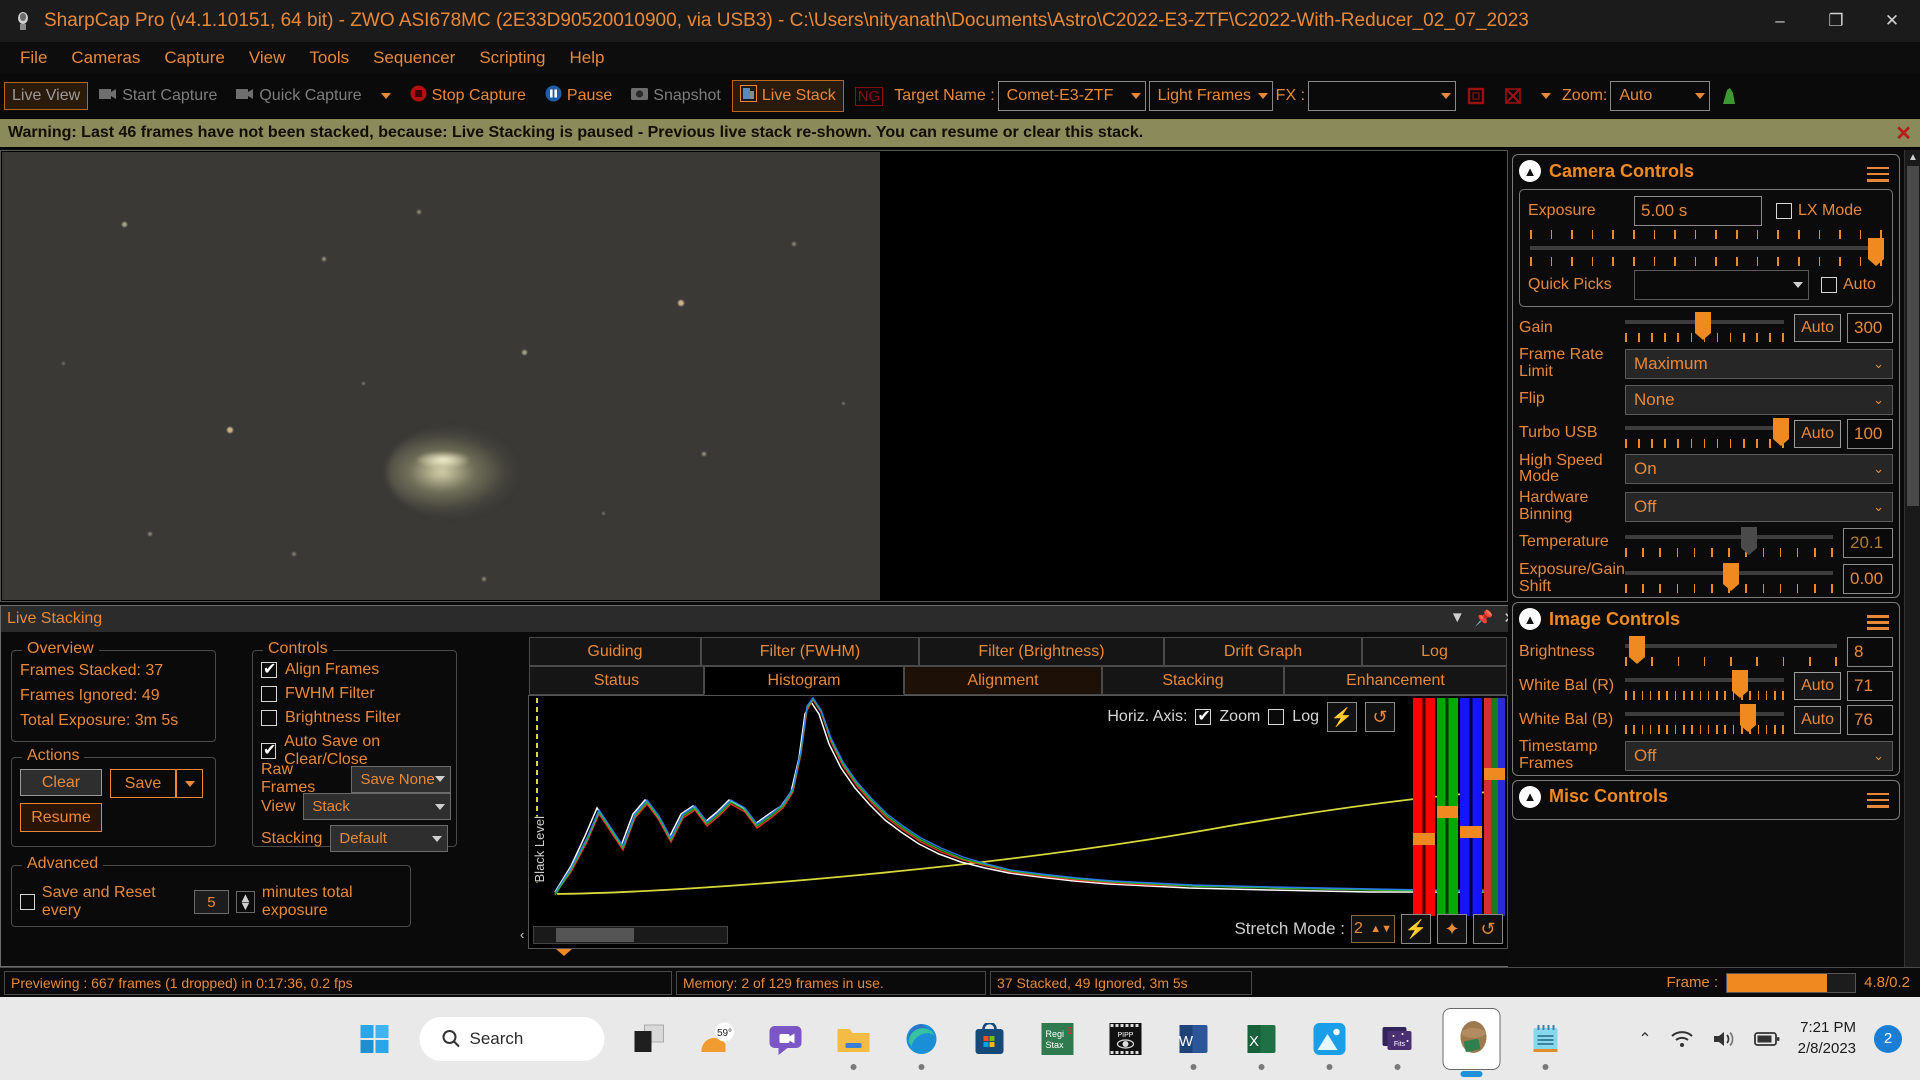 The height and width of the screenshot is (1080, 1920). Describe the element at coordinates (298, 96) in the screenshot. I see `quick-capture-button: Quick Capture` at that location.